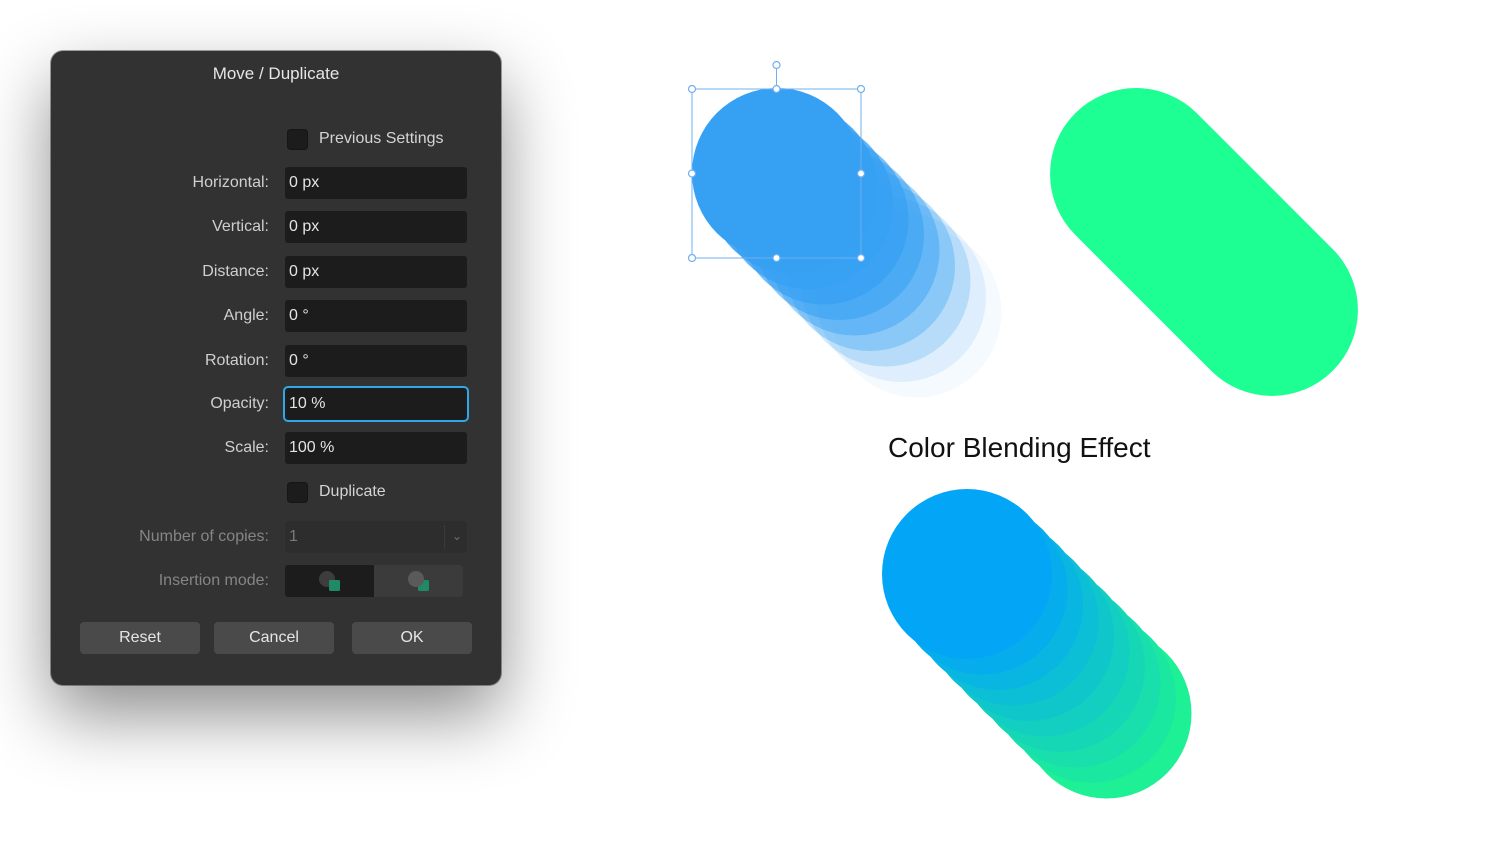  I want to click on green-pill-shape, so click(1204, 242).